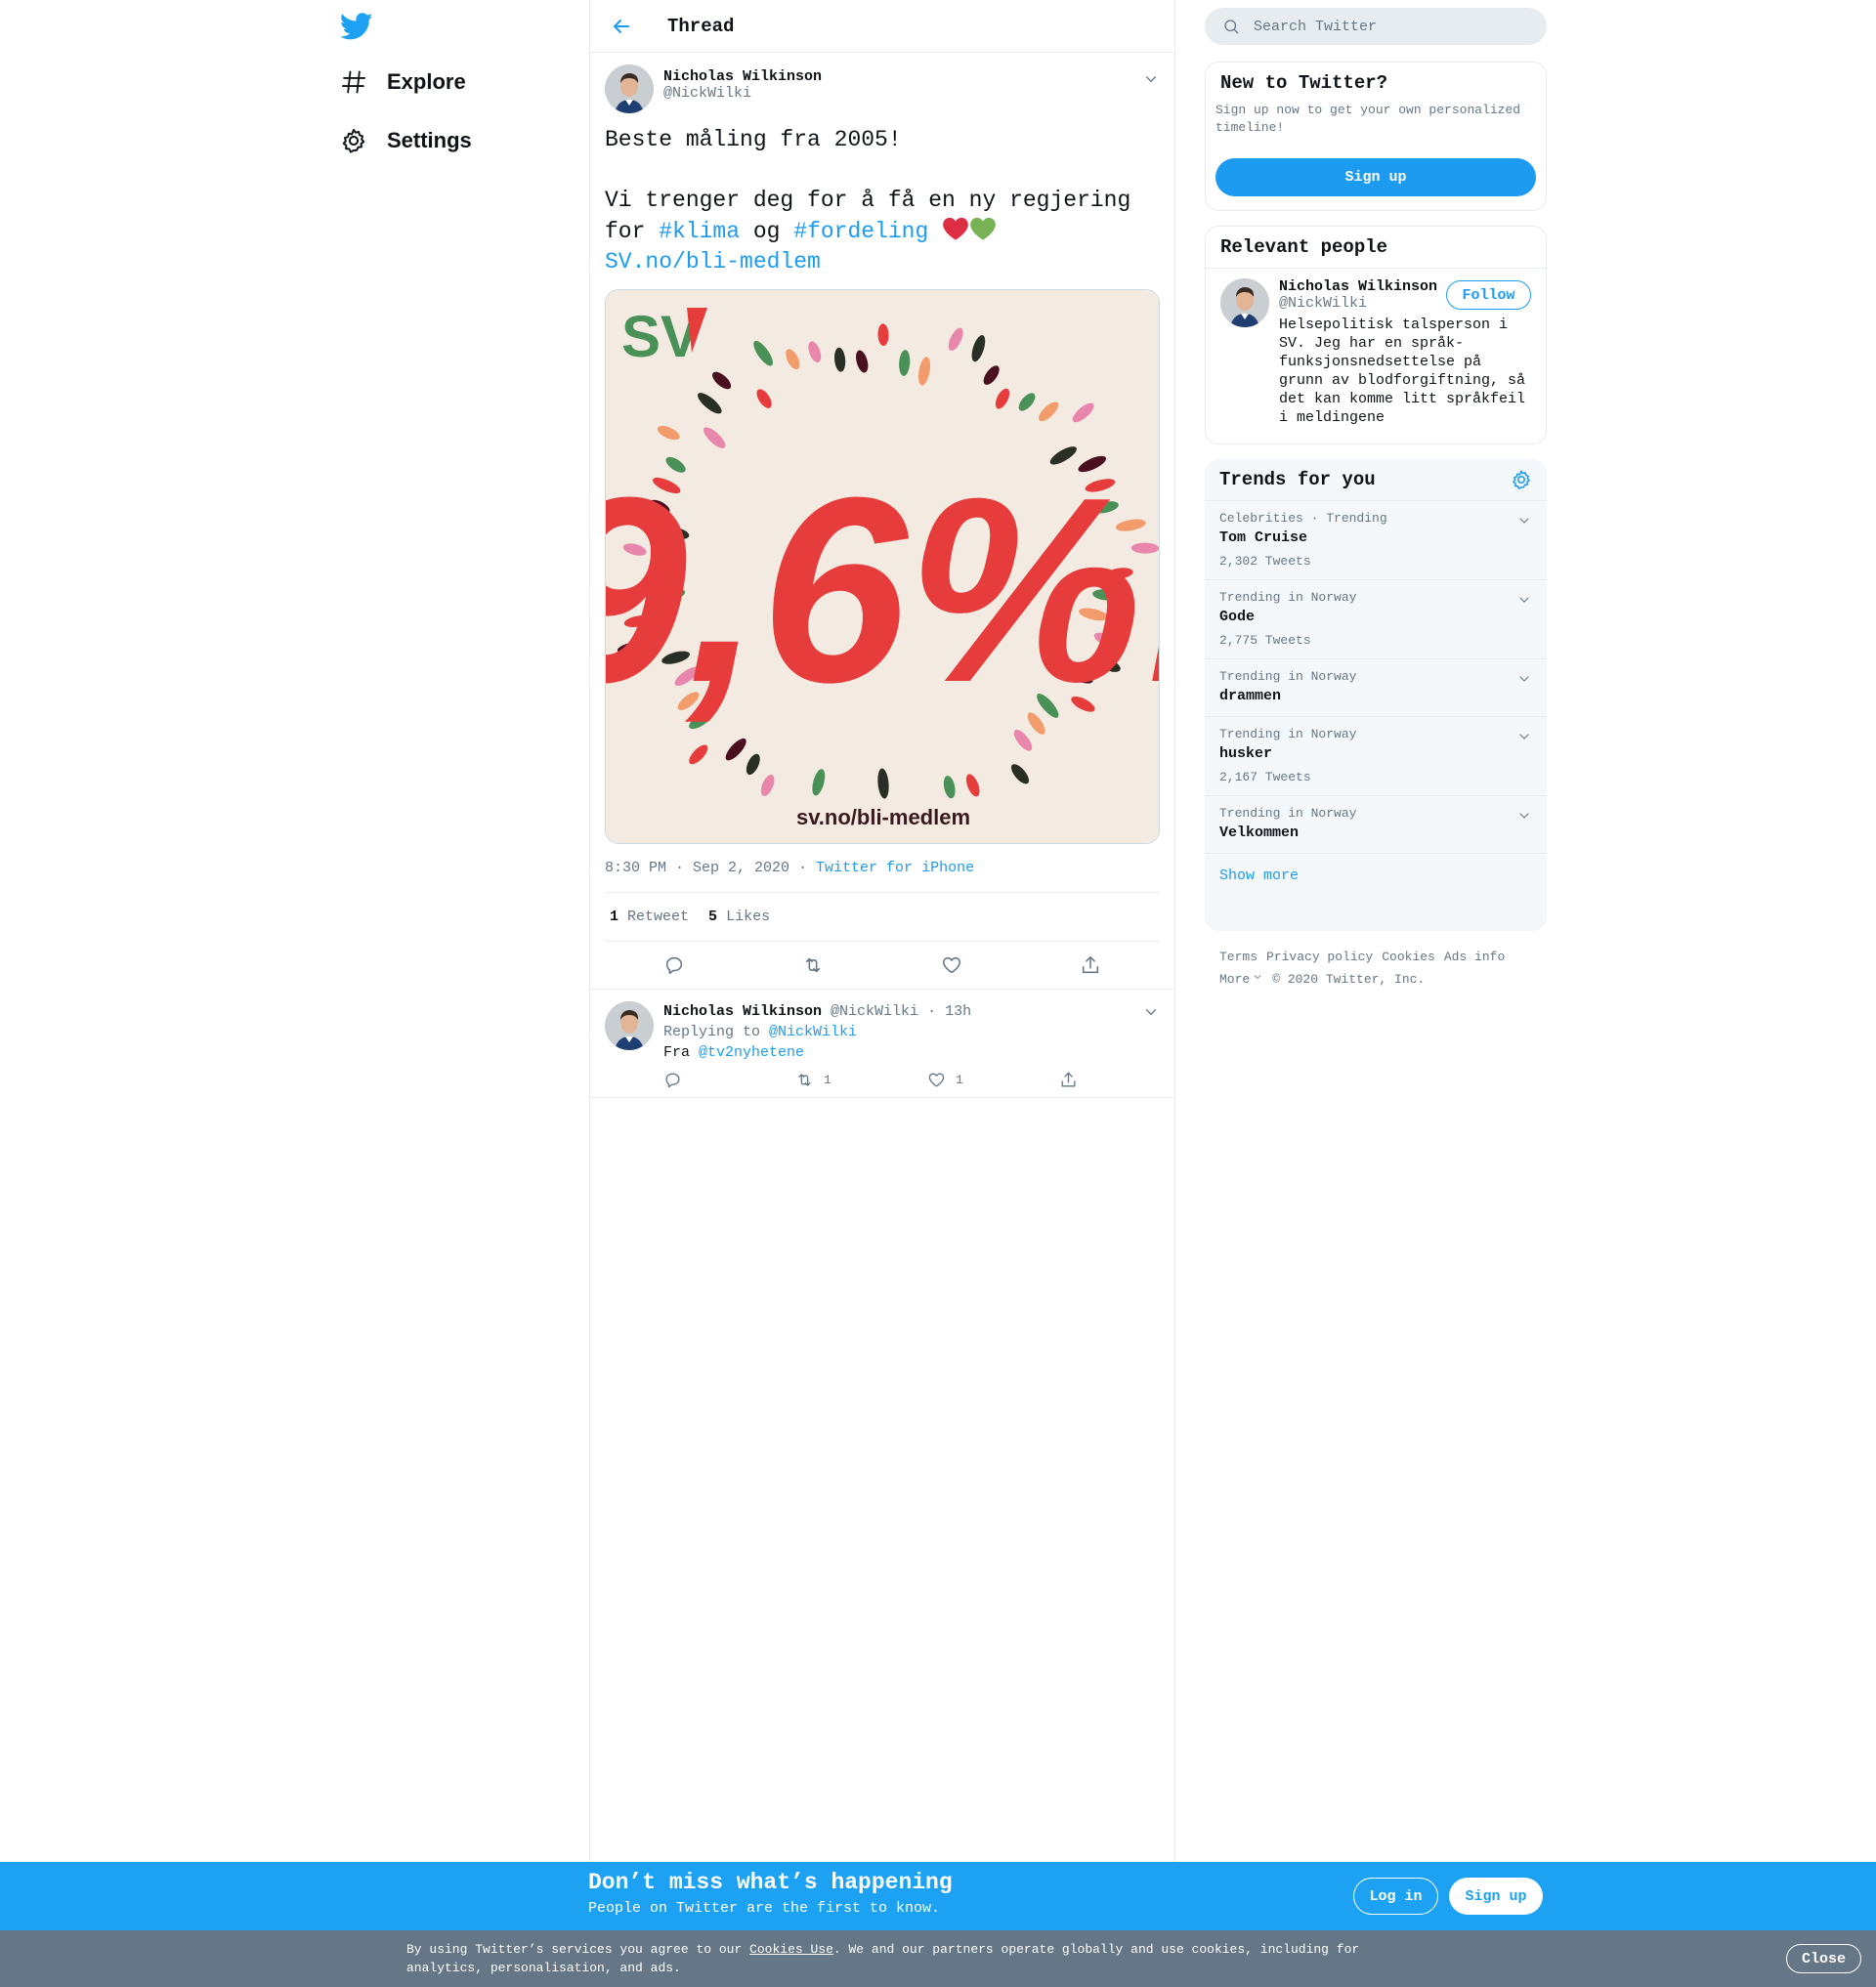 This screenshot has height=1987, width=1876. I want to click on banner-subtitle: People on Twitter are the first to know., so click(764, 1909).